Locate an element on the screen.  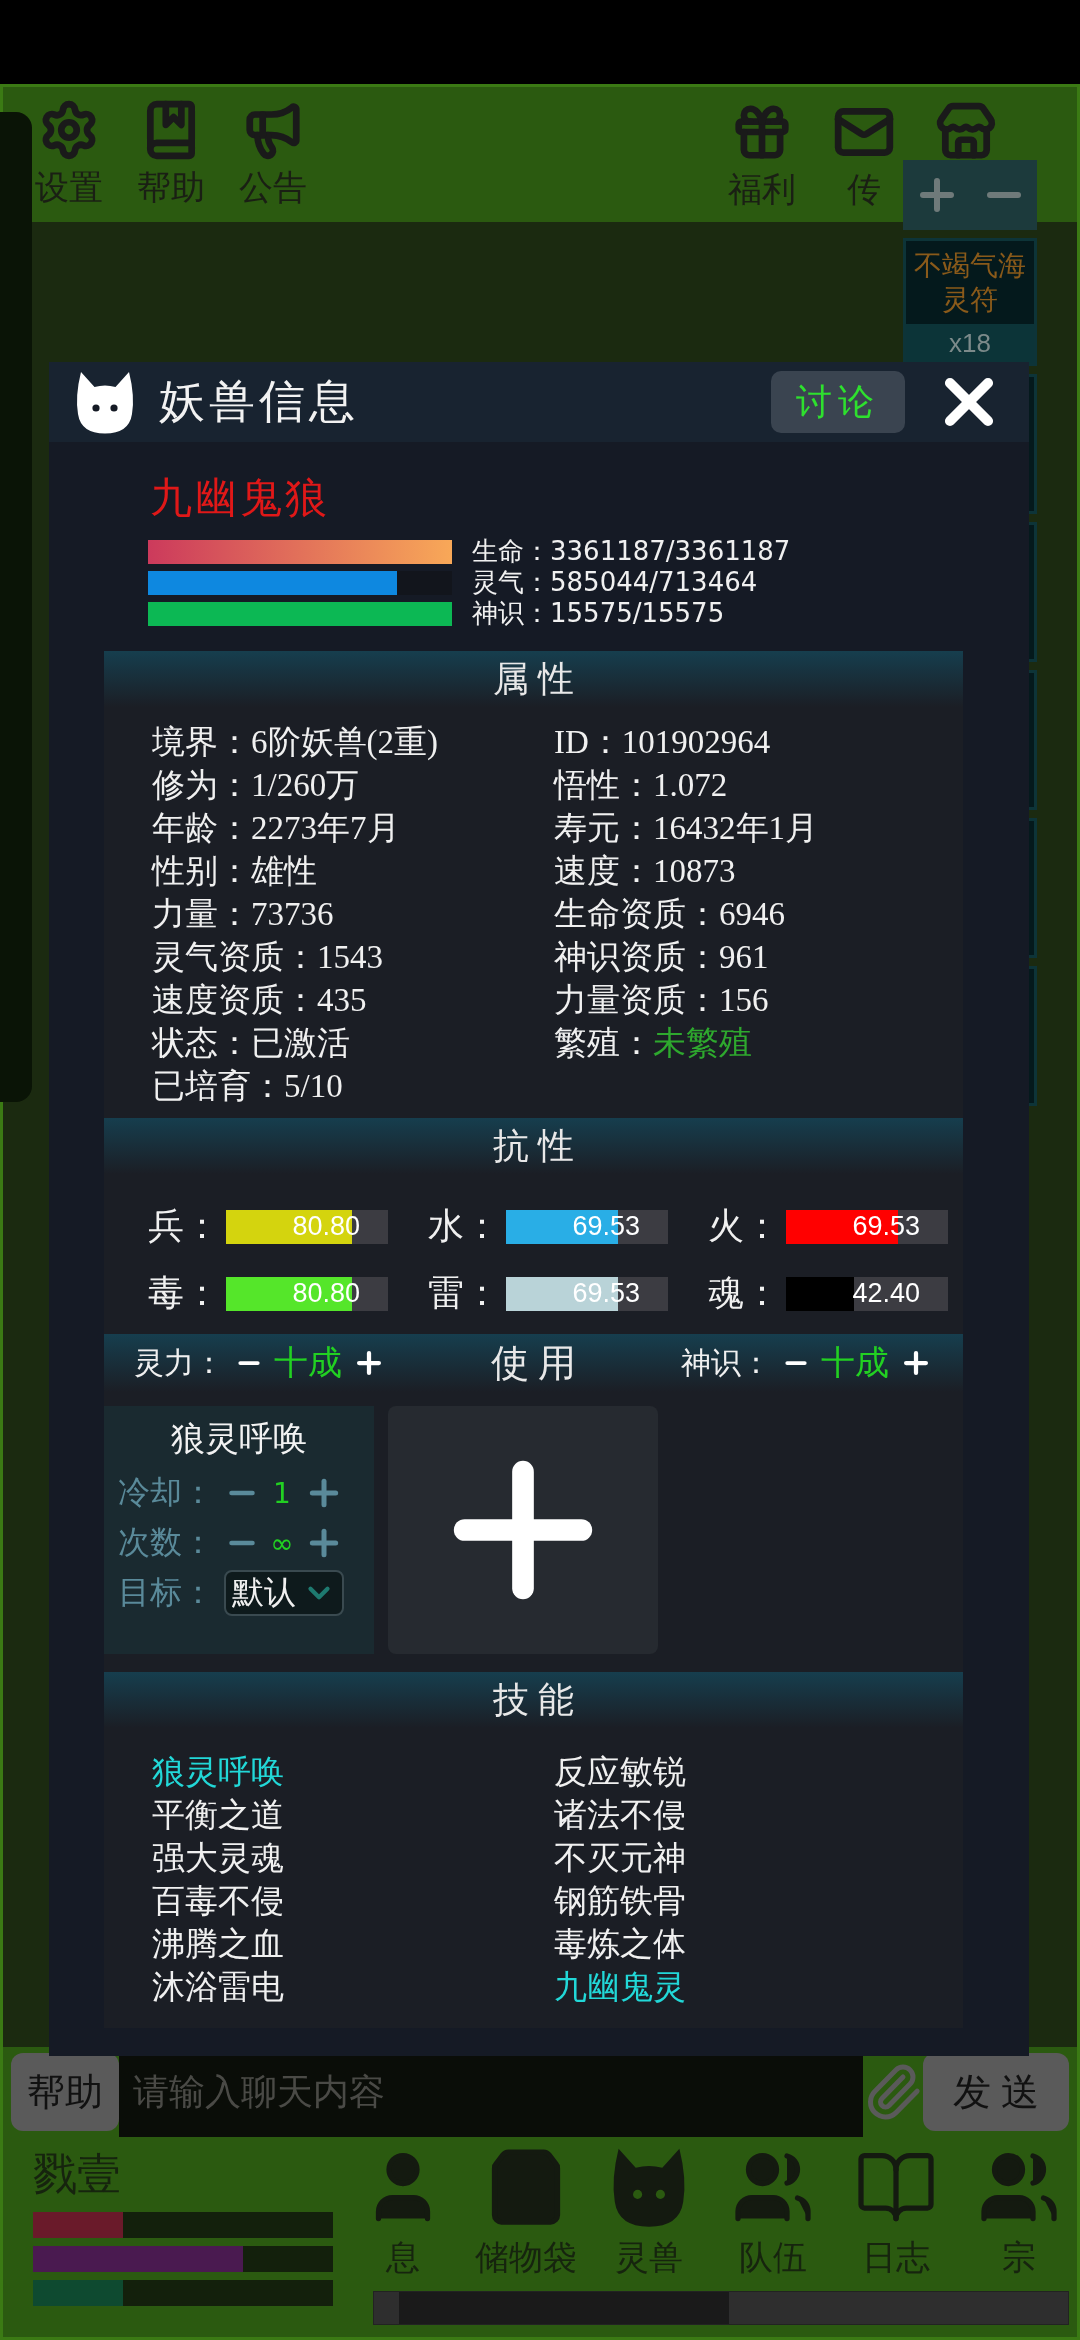
attribute-value: 156 is located at coordinates (744, 1000).